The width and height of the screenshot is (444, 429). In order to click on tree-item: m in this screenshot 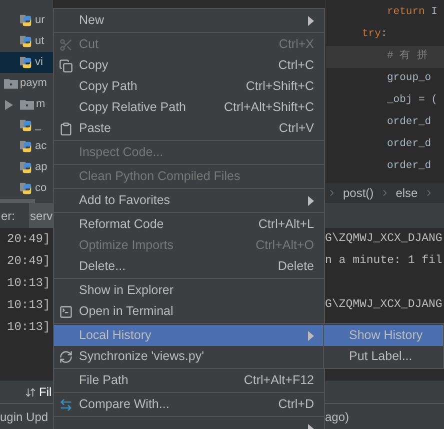, I will do `click(26, 104)`.